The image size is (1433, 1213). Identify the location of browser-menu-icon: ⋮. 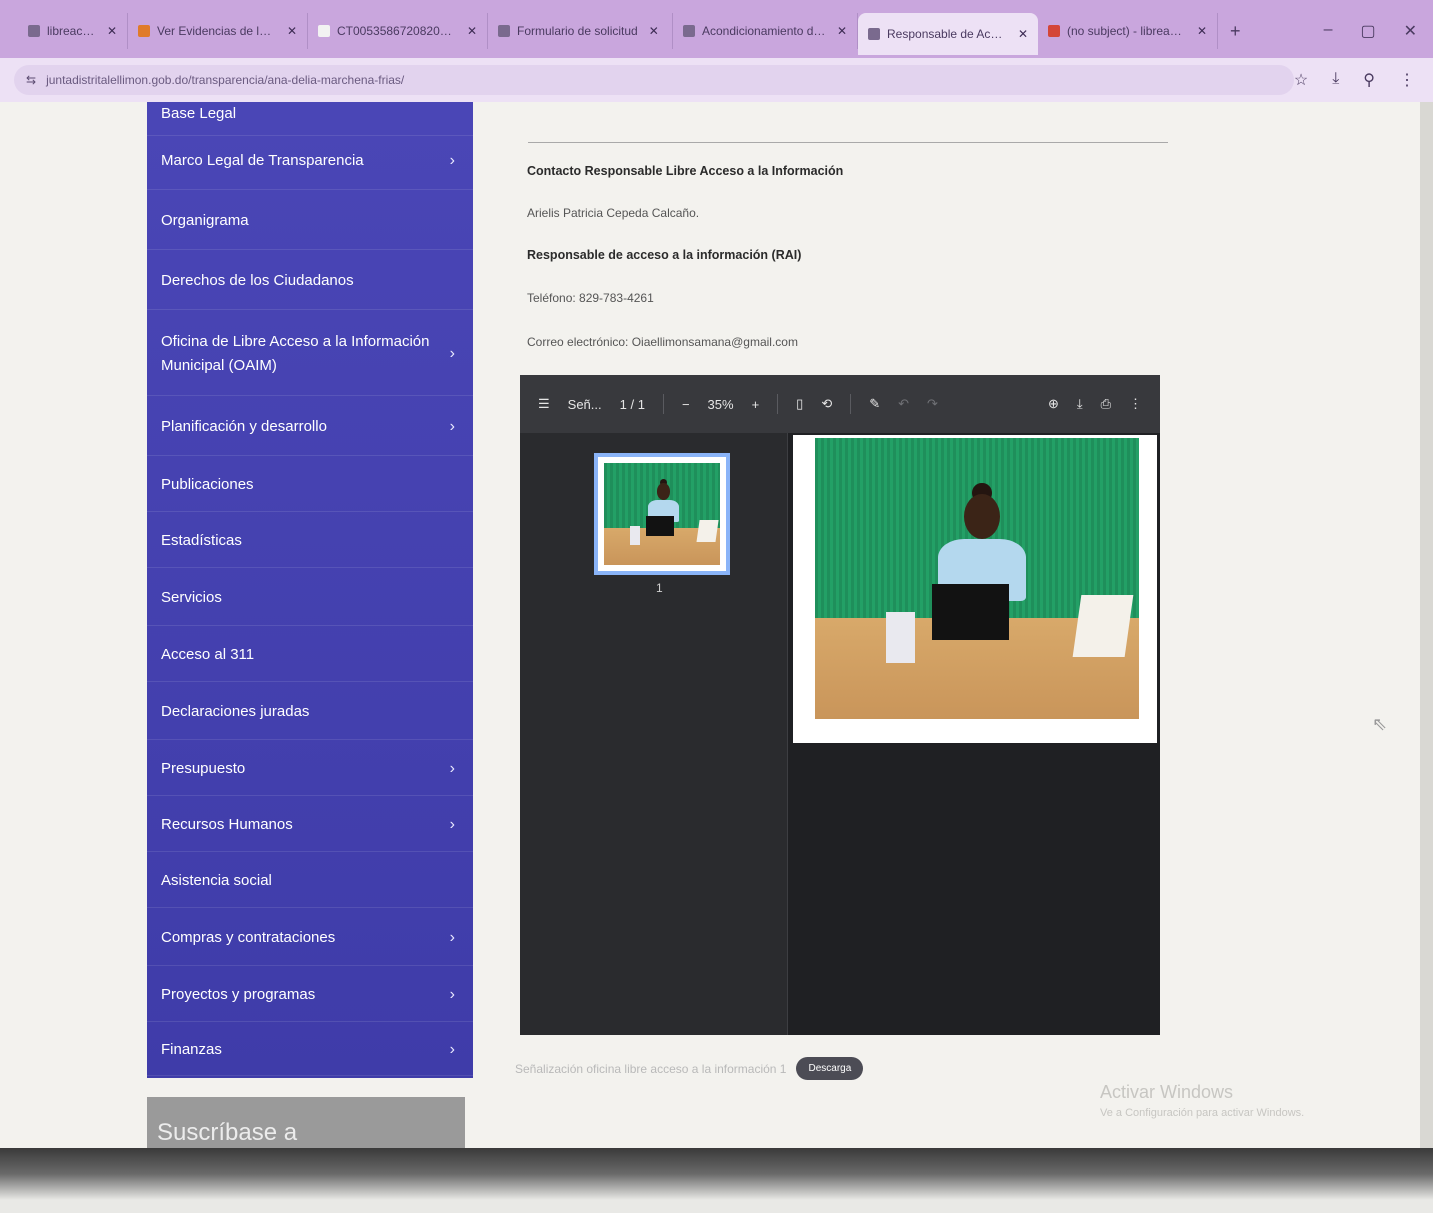
(1407, 80).